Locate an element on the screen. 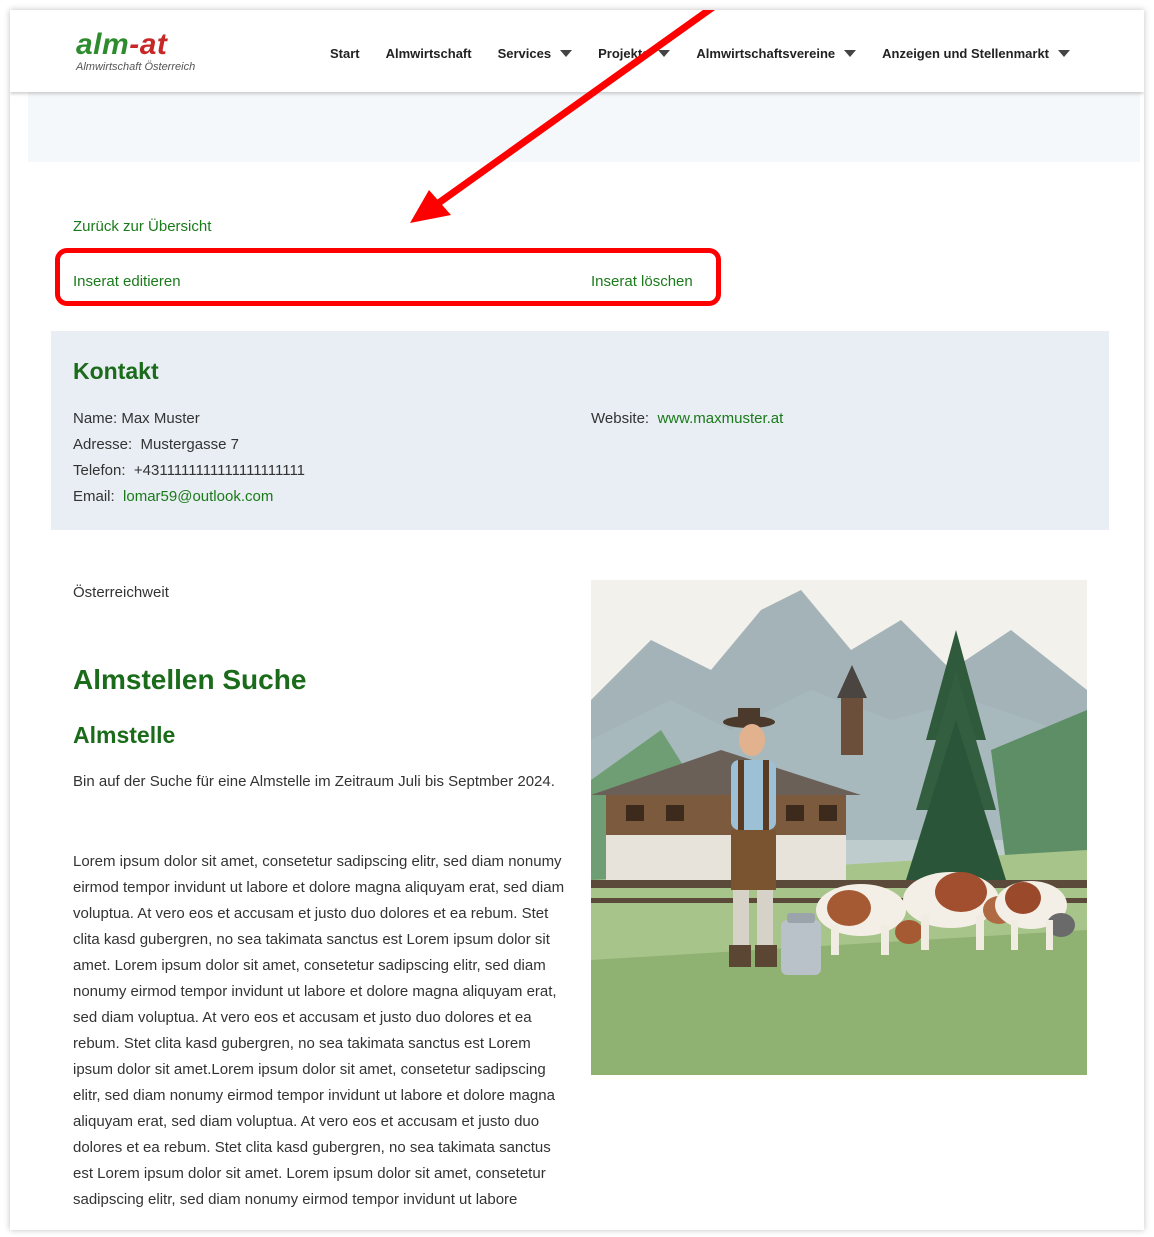 The image size is (1154, 1237). site-logo: alm-at Almwirtschaft Österreich is located at coordinates (136, 51).